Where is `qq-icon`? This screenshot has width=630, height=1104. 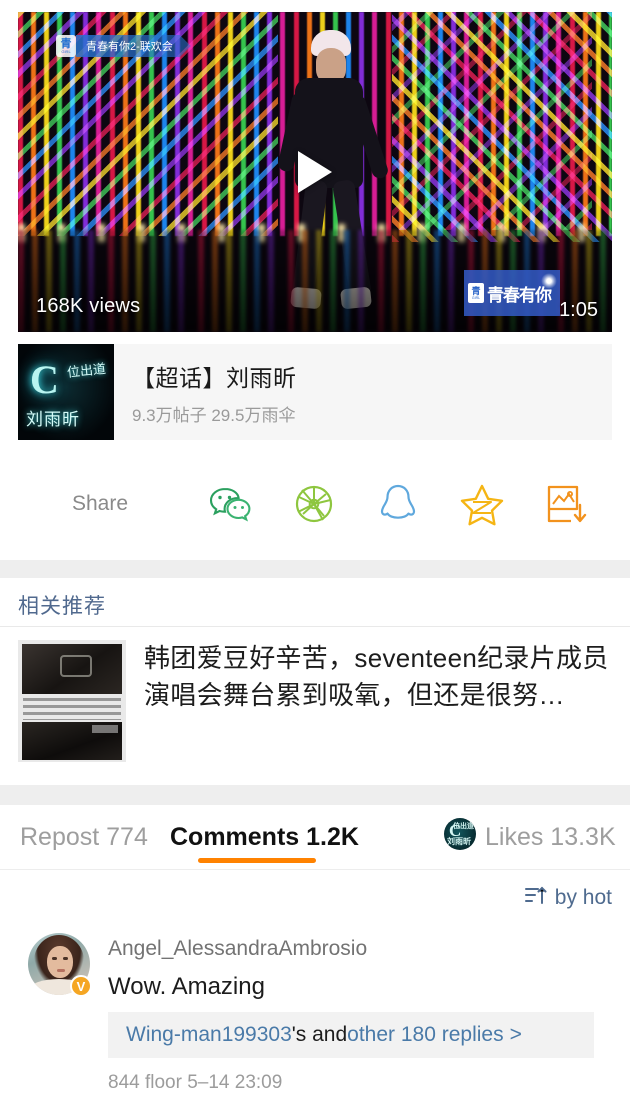 qq-icon is located at coordinates (398, 504).